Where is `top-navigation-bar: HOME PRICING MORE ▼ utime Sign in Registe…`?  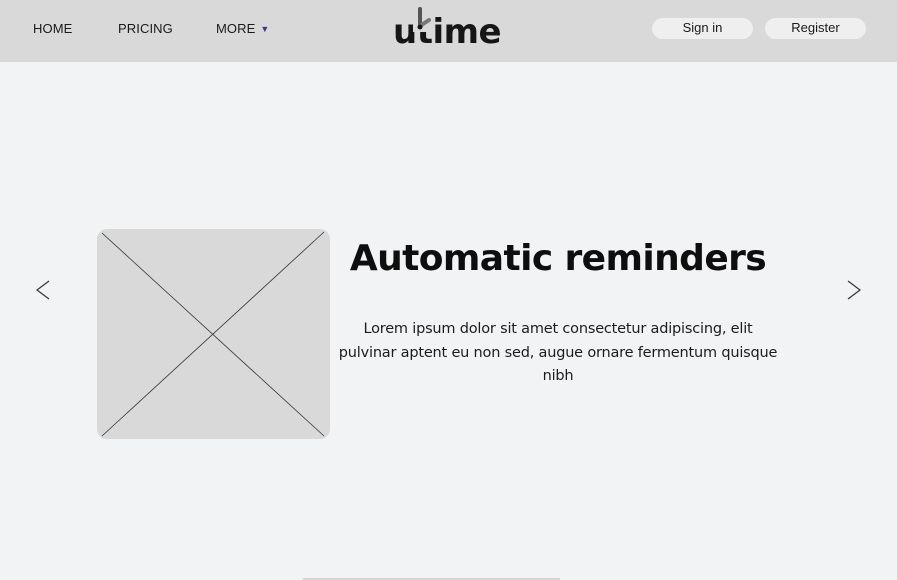
top-navigation-bar: HOME PRICING MORE ▼ utime Sign in Registe… is located at coordinates (448, 31).